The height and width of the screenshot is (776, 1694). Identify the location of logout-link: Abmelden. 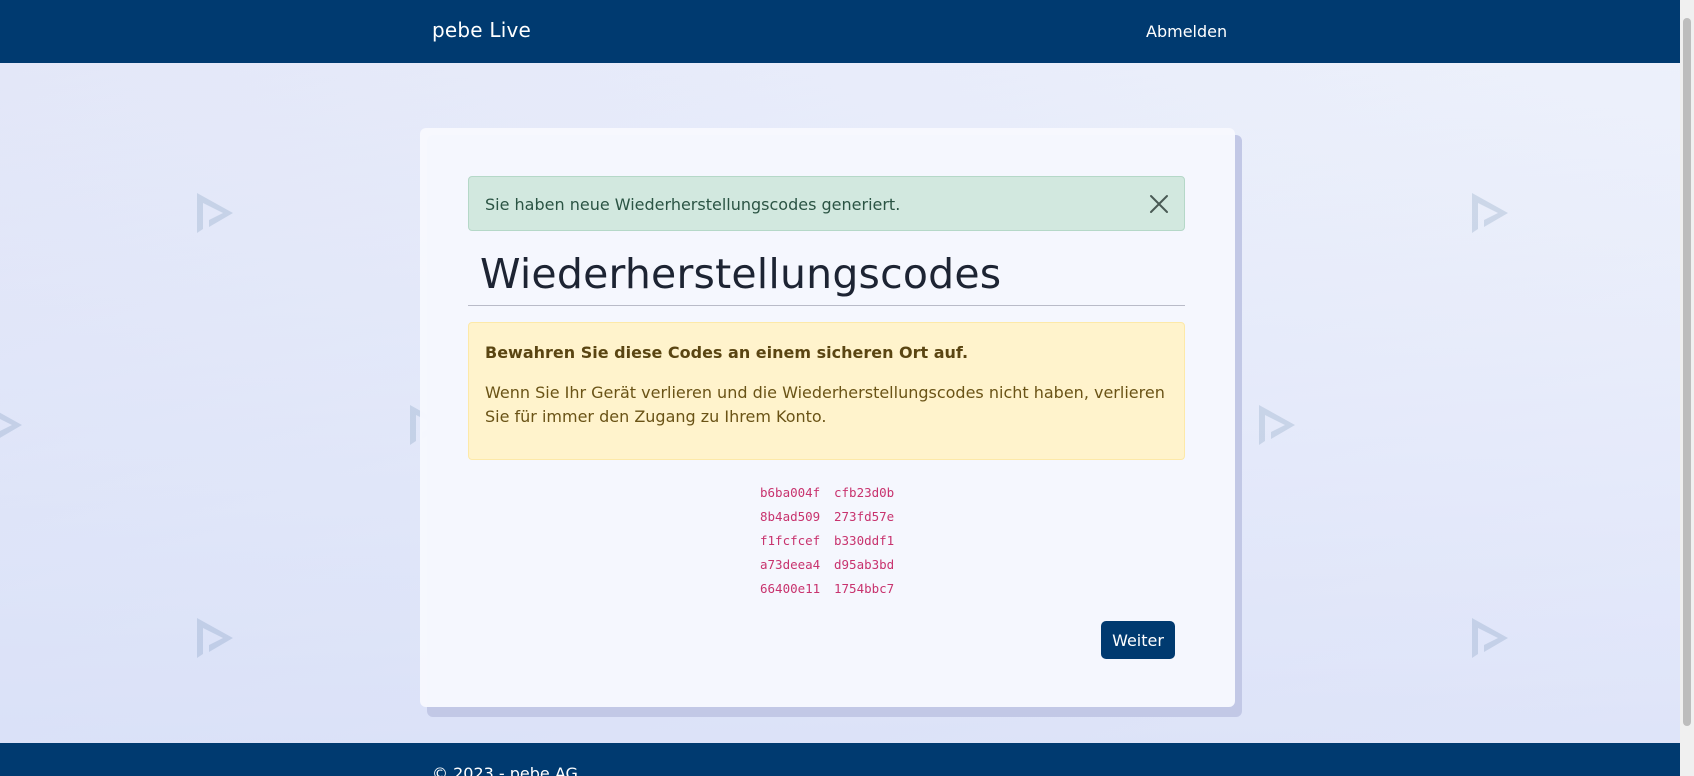
(1186, 31).